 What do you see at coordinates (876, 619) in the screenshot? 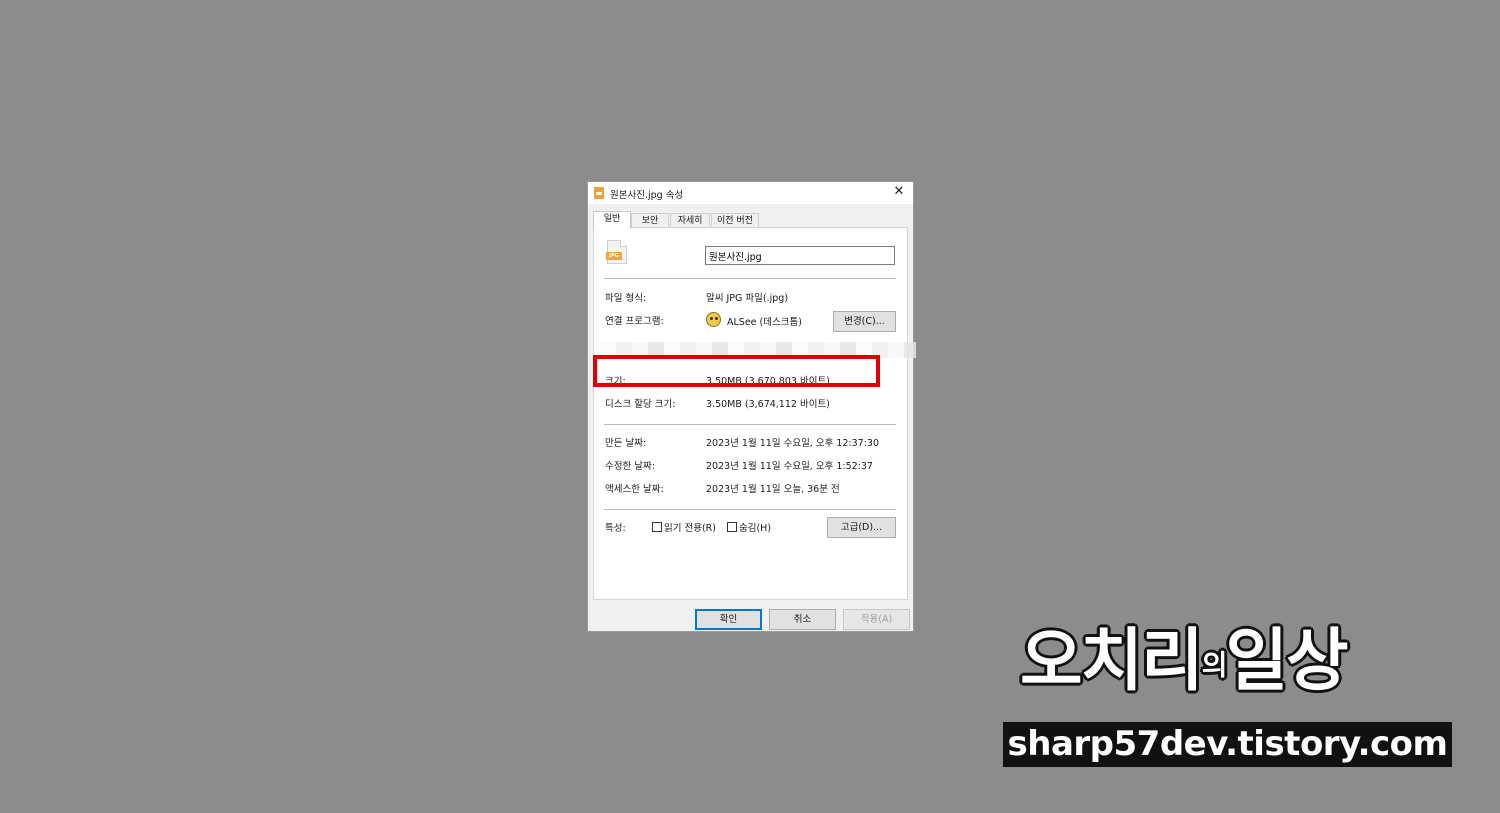
I see `apply-button: 적용(A)` at bounding box center [876, 619].